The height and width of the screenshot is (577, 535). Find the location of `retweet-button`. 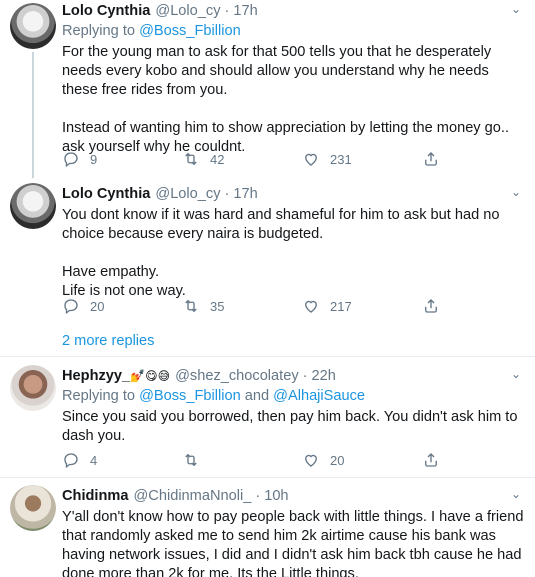

retweet-button is located at coordinates (242, 460).